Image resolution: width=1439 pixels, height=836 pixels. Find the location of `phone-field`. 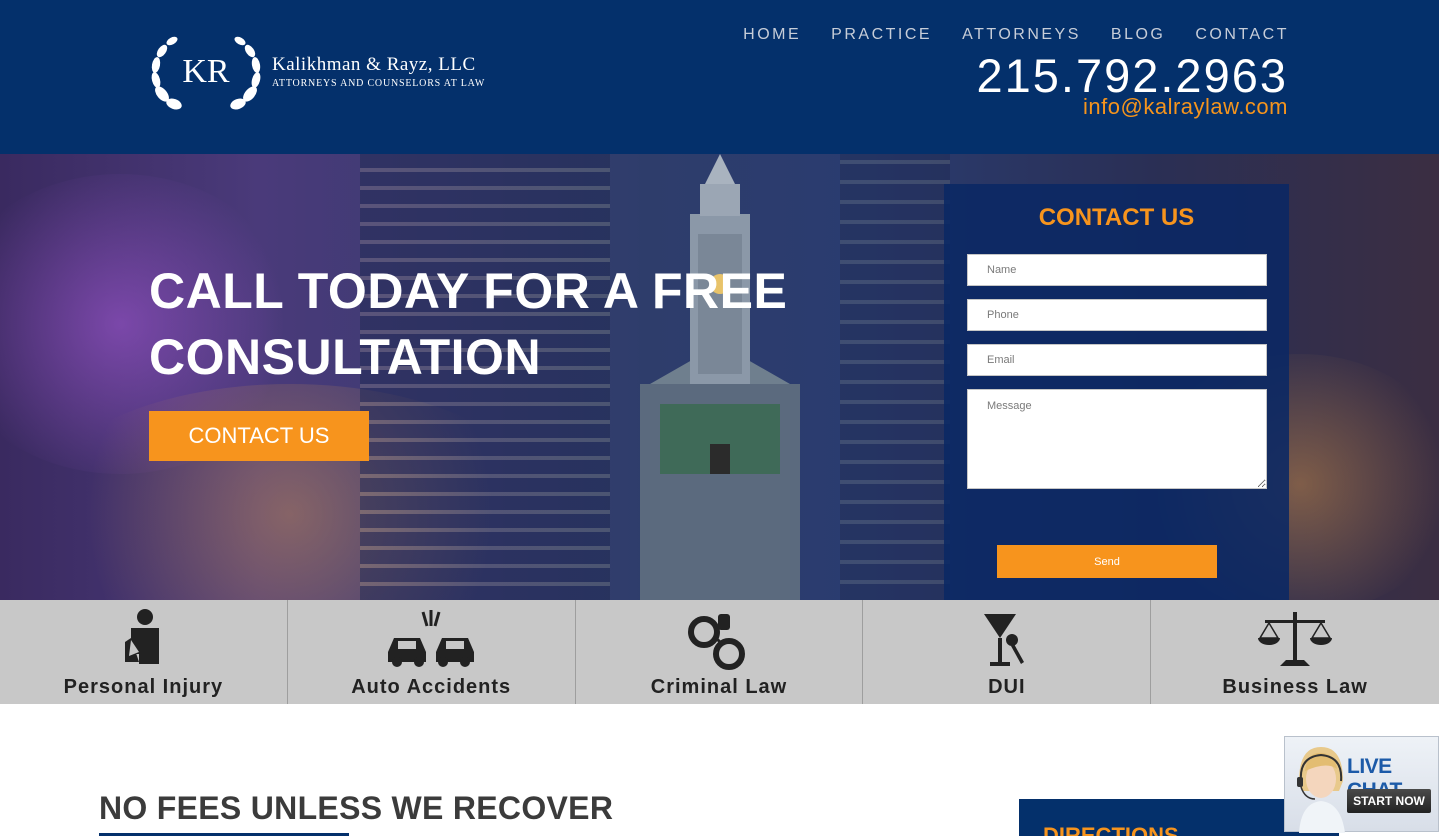

phone-field is located at coordinates (1117, 315).